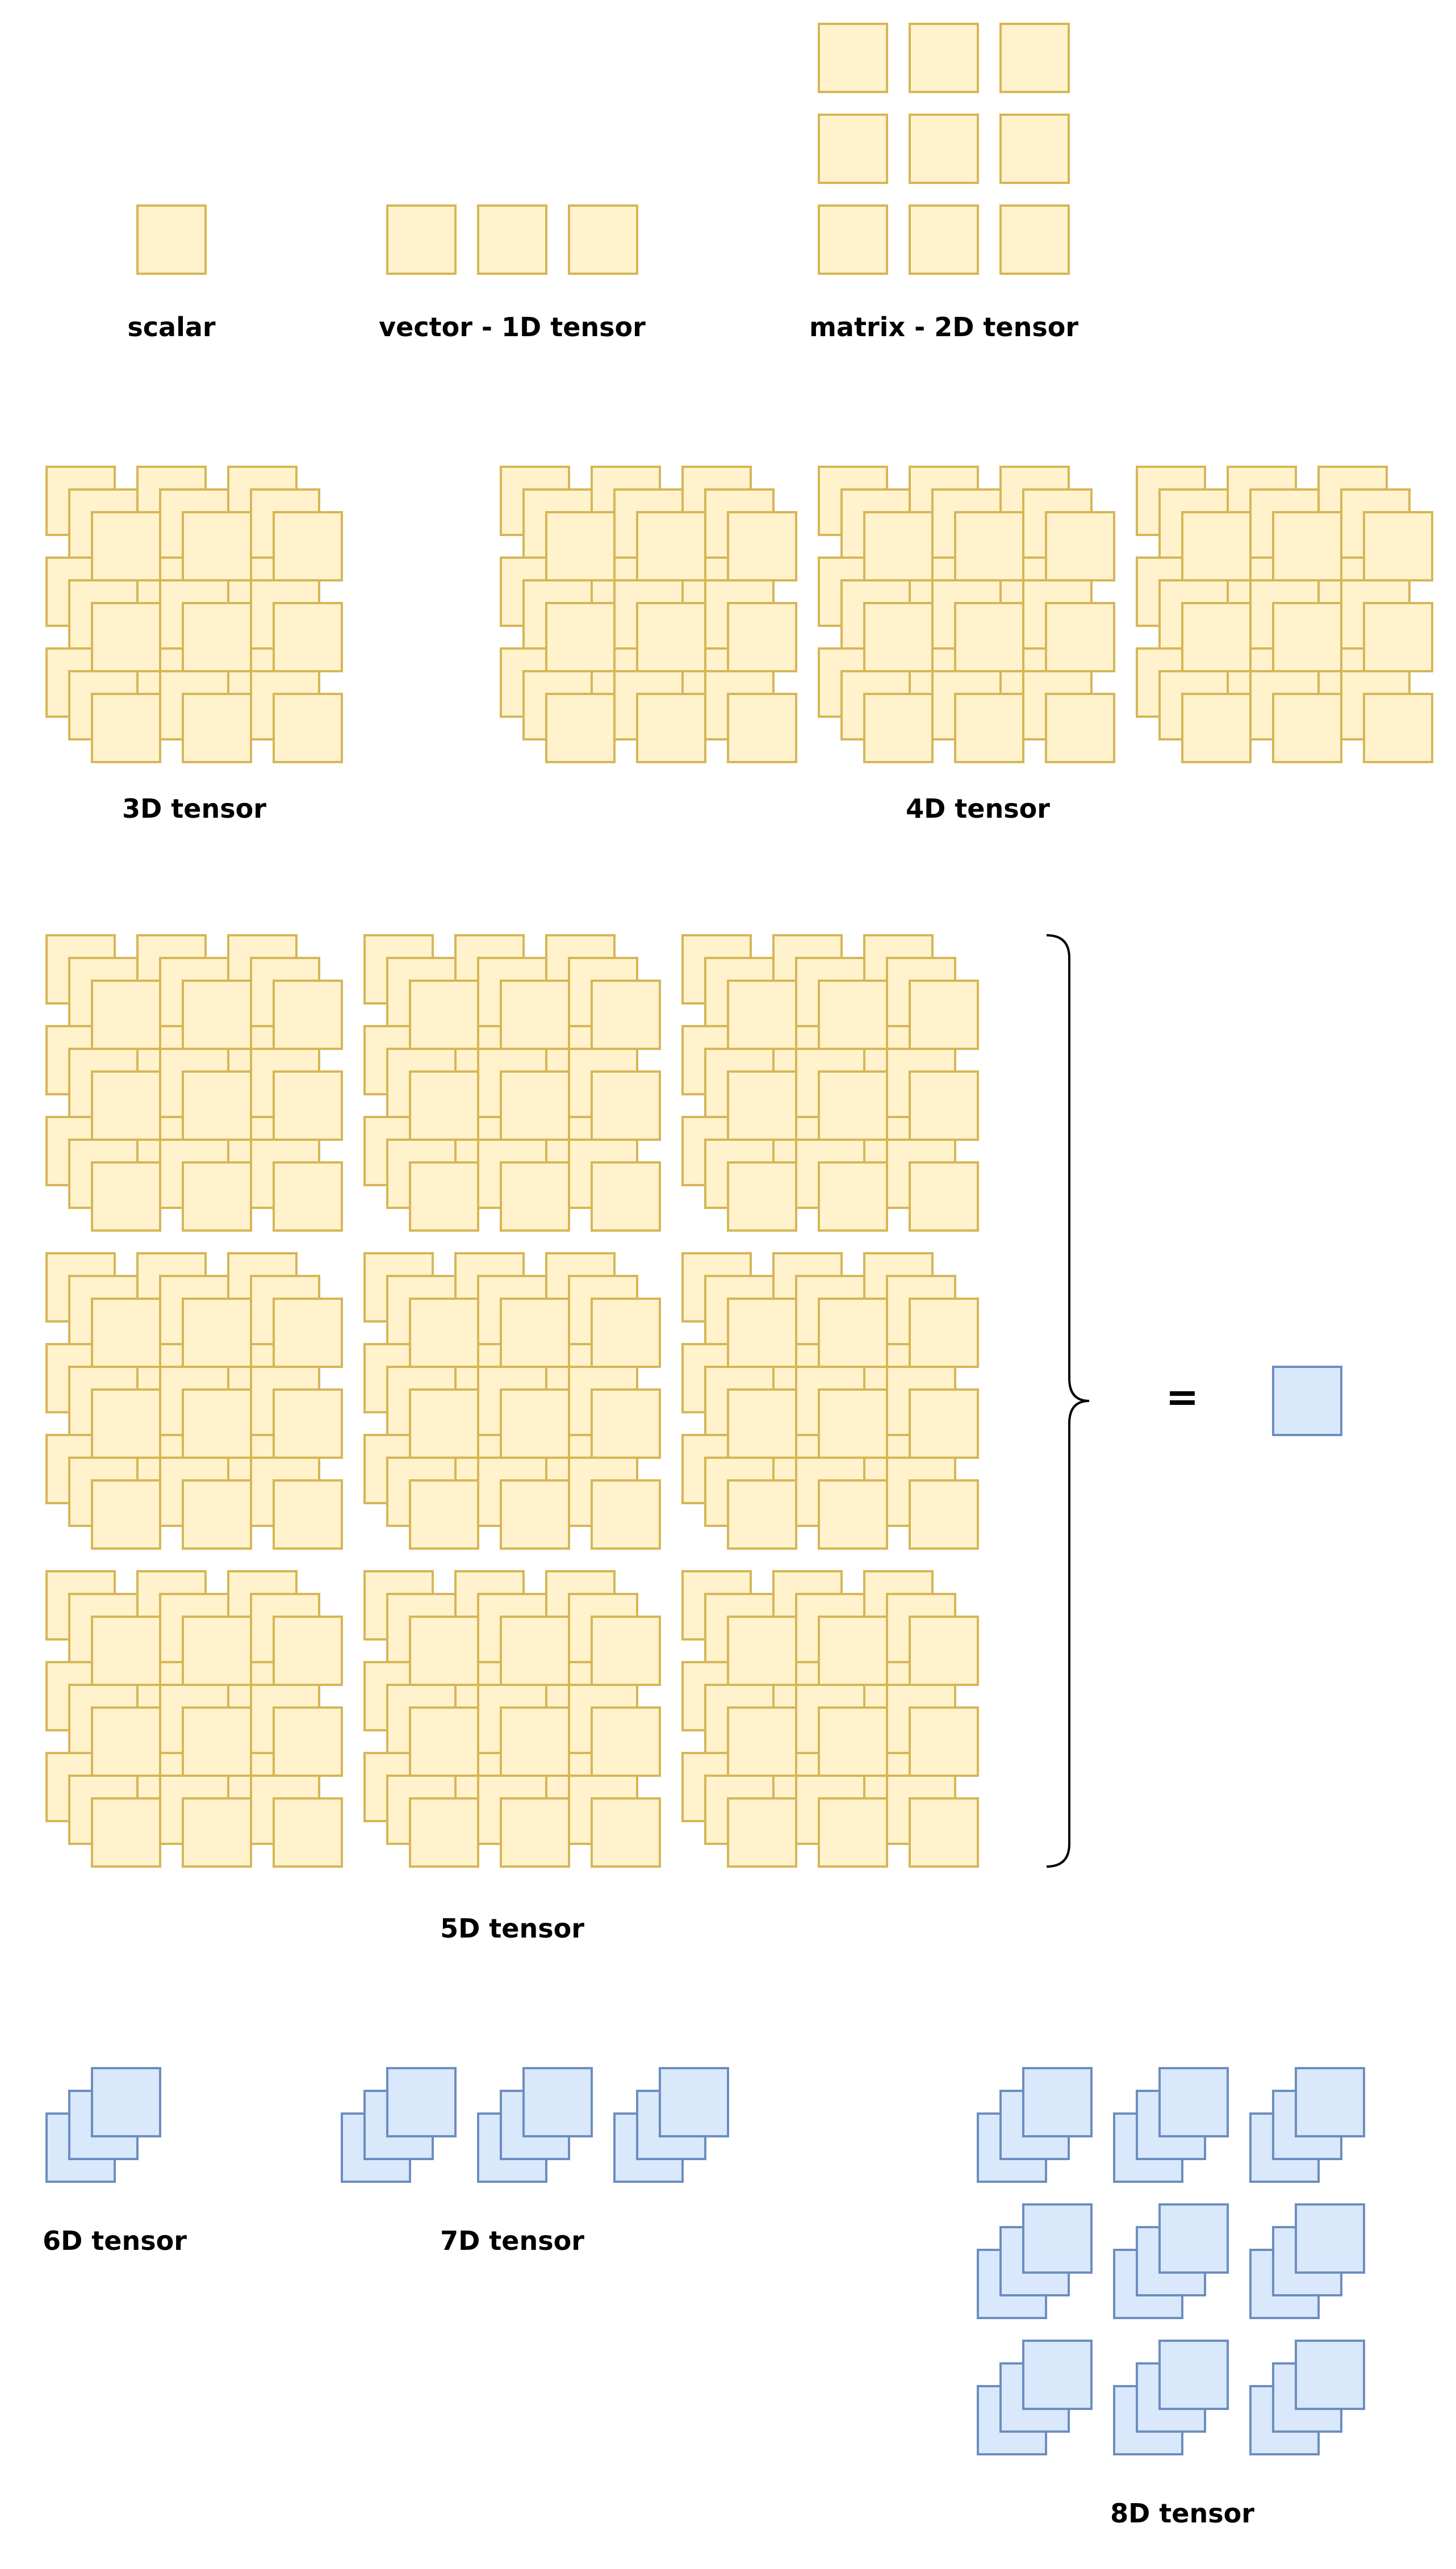  I want to click on label-8d-tensor: 8D tensor, so click(1182, 2514).